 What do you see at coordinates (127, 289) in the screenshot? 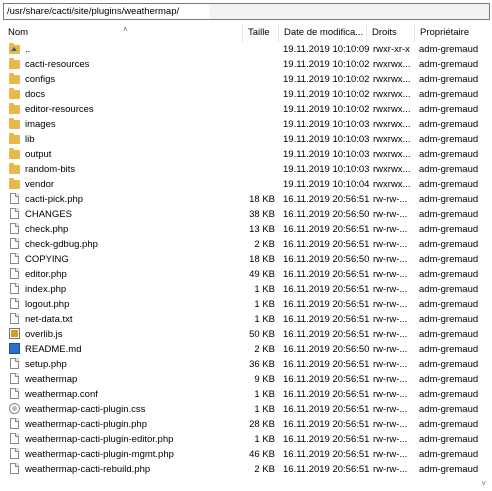
I see `file-name-cell: index.php` at bounding box center [127, 289].